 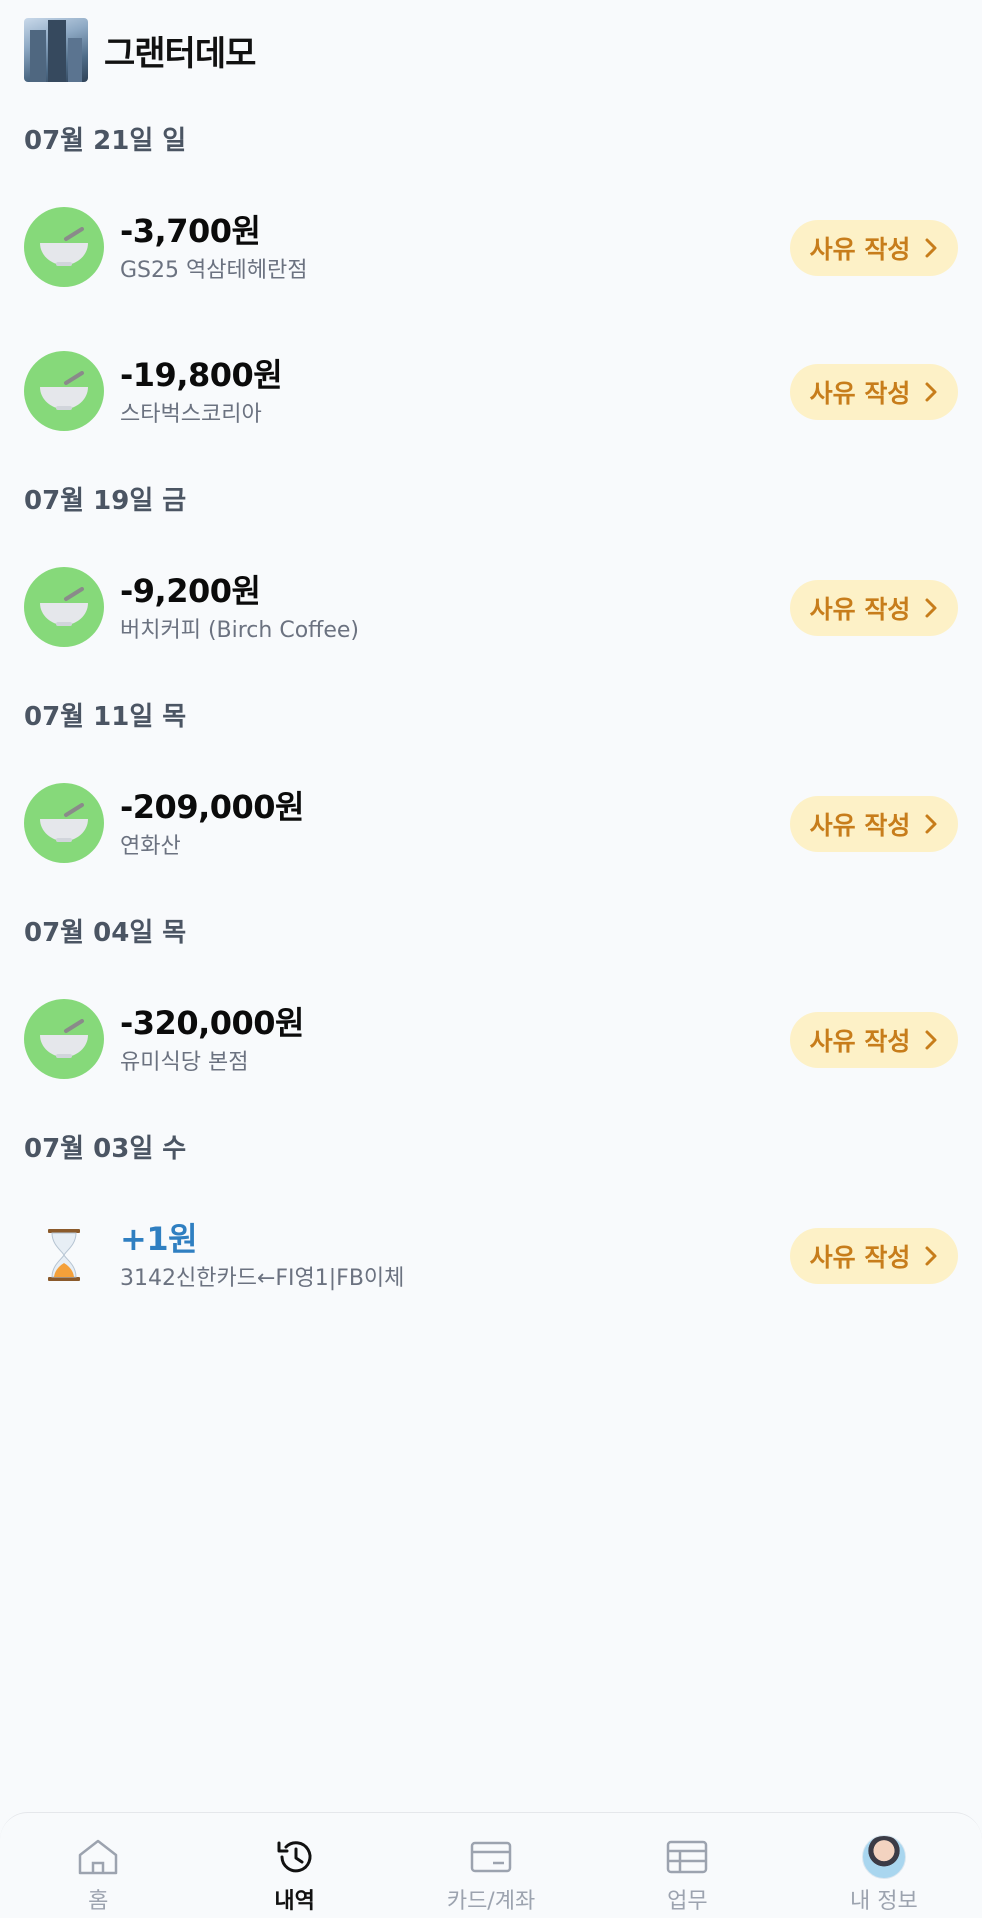 What do you see at coordinates (180, 53) in the screenshot?
I see `company-name: 그랜터데모` at bounding box center [180, 53].